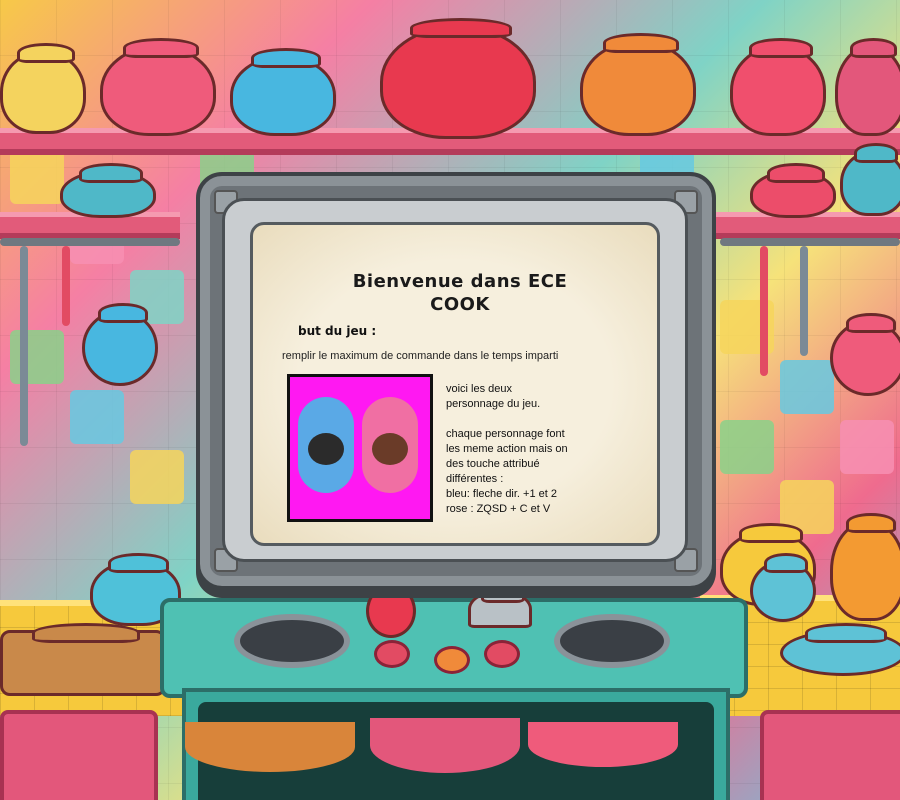  What do you see at coordinates (460, 304) in the screenshot?
I see `welcome-title-line2: COOK` at bounding box center [460, 304].